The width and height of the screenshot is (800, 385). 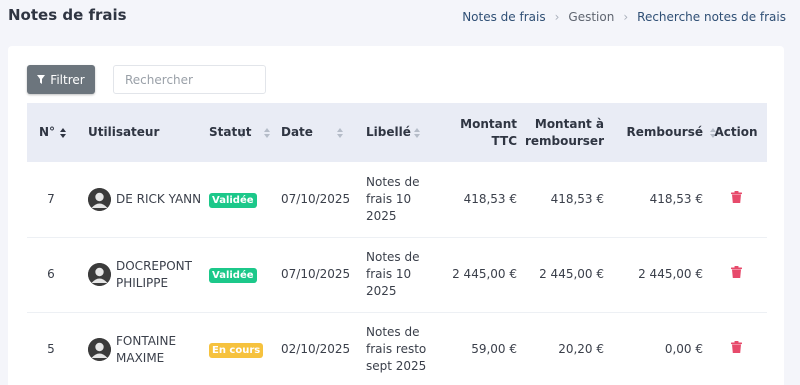 I want to click on user-name: DE RICK YANN, so click(x=159, y=198).